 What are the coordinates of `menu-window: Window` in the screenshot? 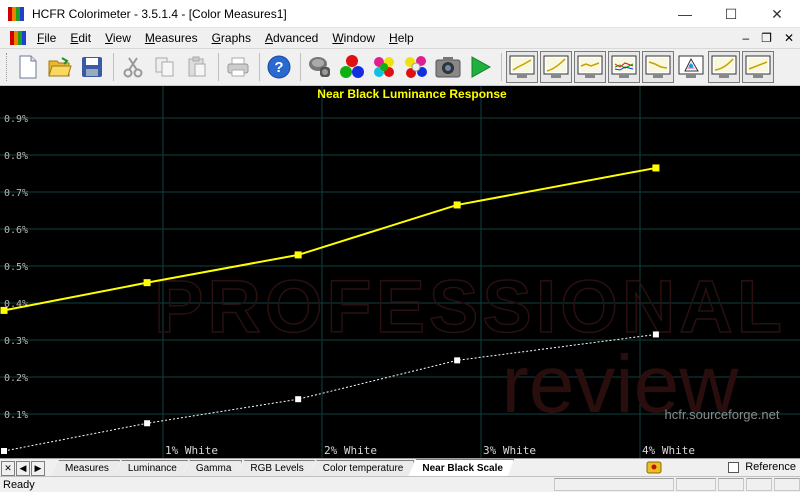 It's located at (353, 38).